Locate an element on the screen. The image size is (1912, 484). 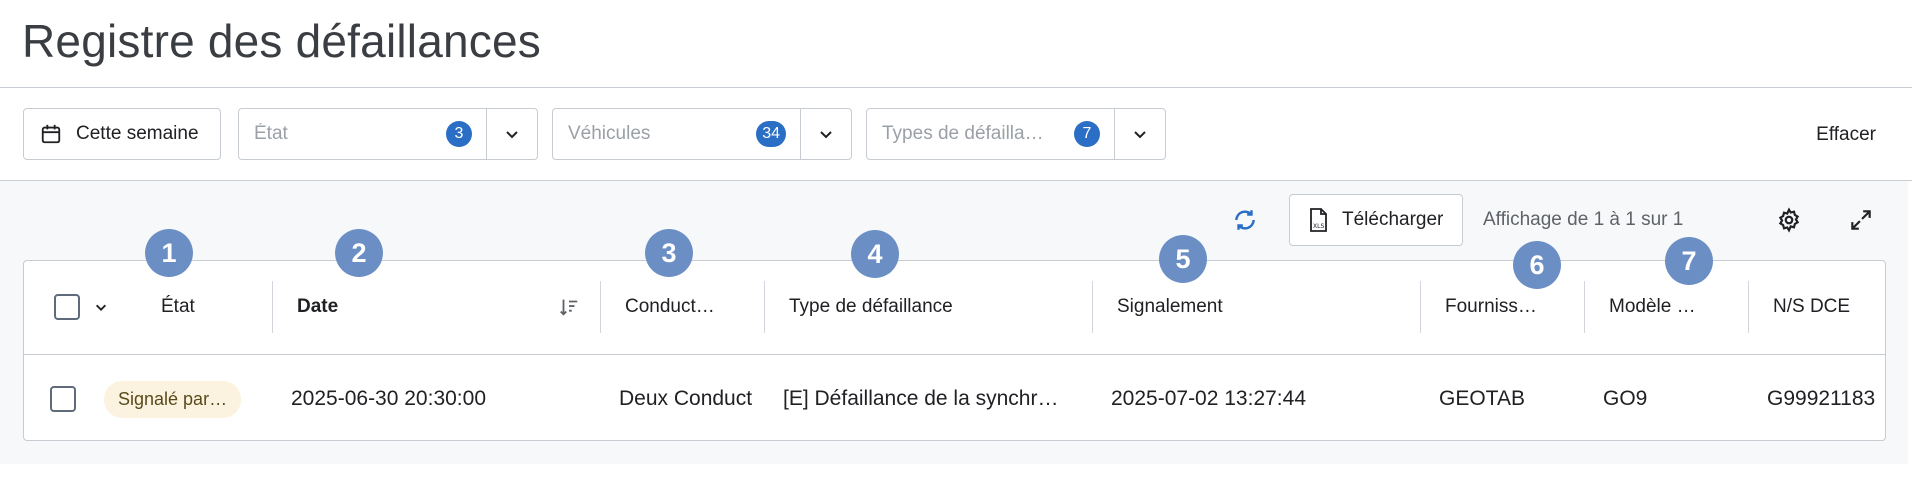
annotation-marker-3: 3 is located at coordinates (669, 253).